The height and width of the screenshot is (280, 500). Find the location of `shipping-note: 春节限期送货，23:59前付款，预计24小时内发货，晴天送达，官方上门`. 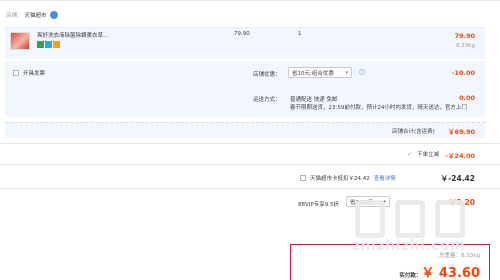

shipping-note: 春节限期送货，23:59前付款，预计24小时内发货，晴天送达，官方上门 is located at coordinates (378, 108).